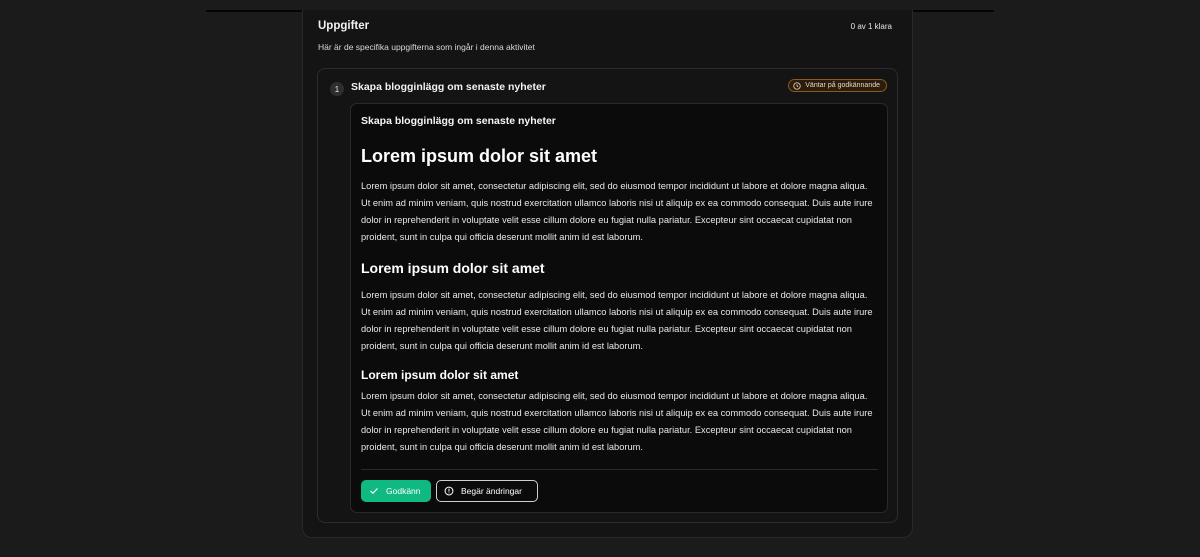 This screenshot has width=1200, height=557. Describe the element at coordinates (458, 121) in the screenshot. I see `content-title: Skapa blogginlägg om senaste nyheter` at that location.